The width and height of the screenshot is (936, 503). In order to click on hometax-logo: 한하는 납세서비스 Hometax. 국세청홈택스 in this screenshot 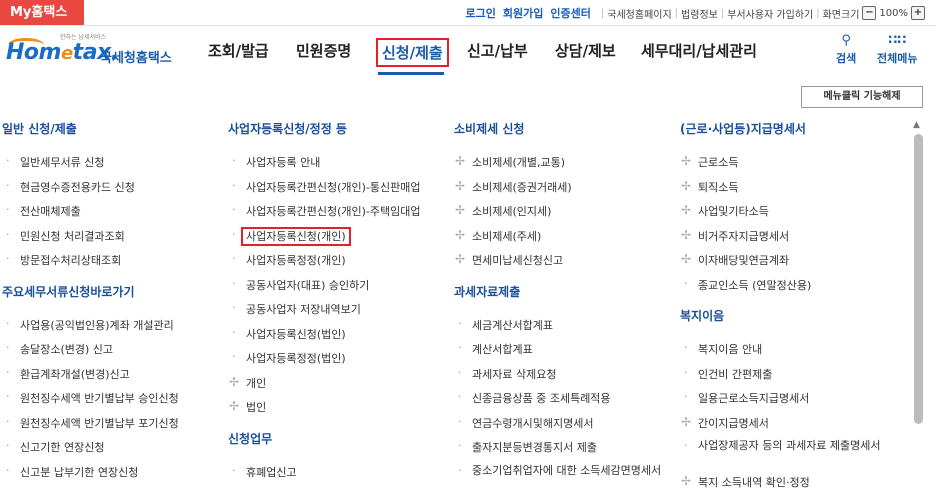, I will do `click(96, 52)`.